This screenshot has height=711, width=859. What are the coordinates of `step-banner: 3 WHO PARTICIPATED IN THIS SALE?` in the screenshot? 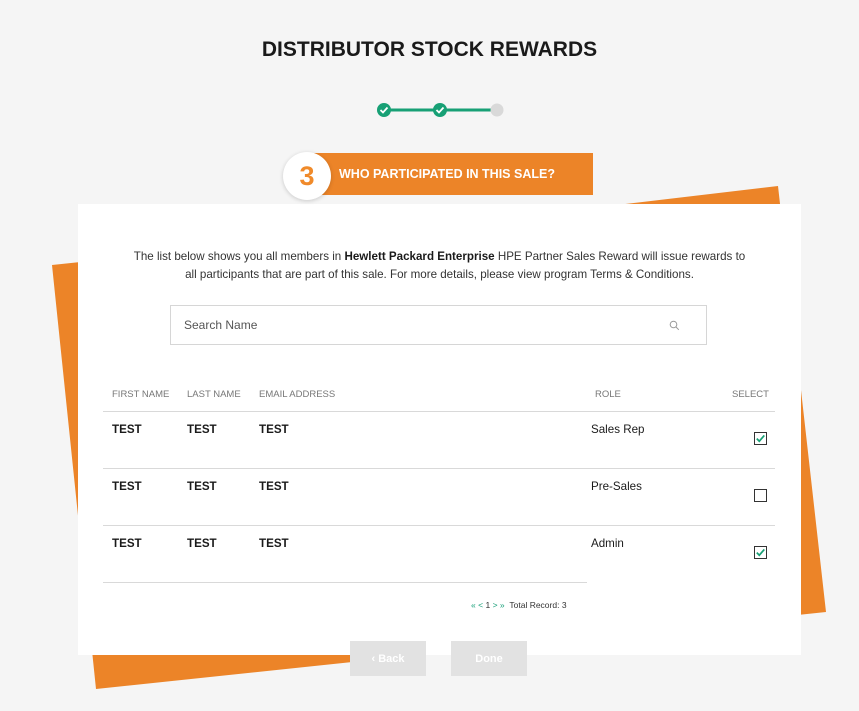 It's located at (438, 176).